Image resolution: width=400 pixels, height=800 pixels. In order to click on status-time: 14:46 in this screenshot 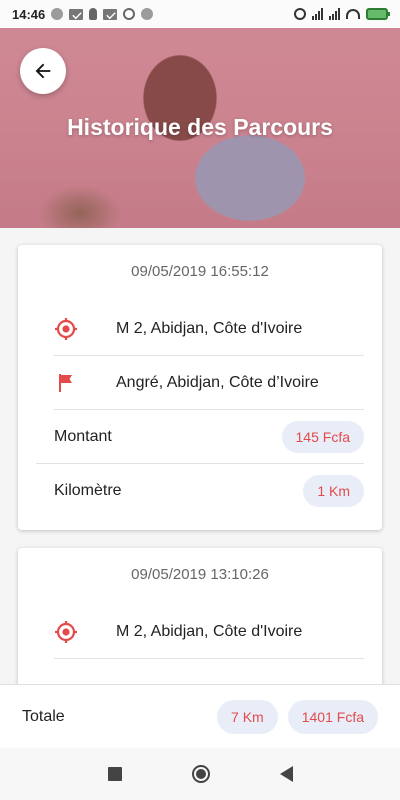, I will do `click(29, 14)`.